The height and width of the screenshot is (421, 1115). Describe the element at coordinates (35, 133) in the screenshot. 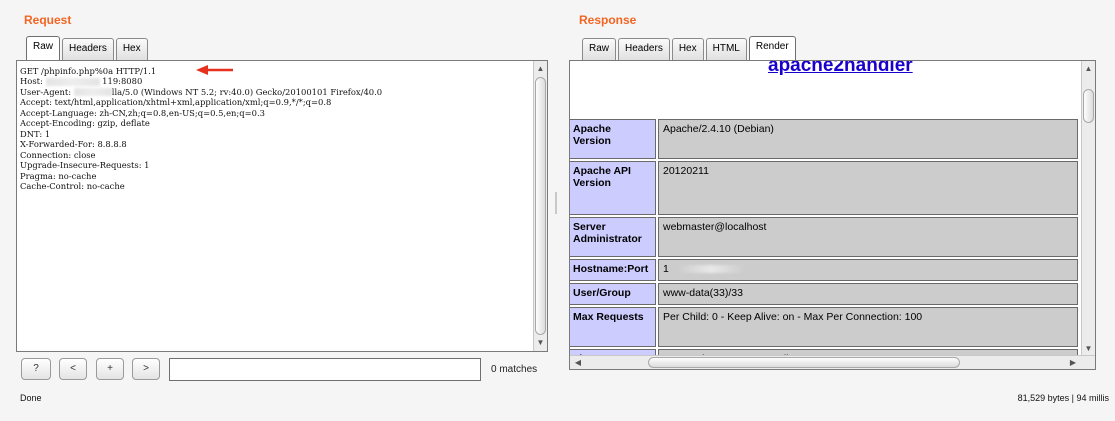

I see `dnt-header: DNT: 1` at that location.